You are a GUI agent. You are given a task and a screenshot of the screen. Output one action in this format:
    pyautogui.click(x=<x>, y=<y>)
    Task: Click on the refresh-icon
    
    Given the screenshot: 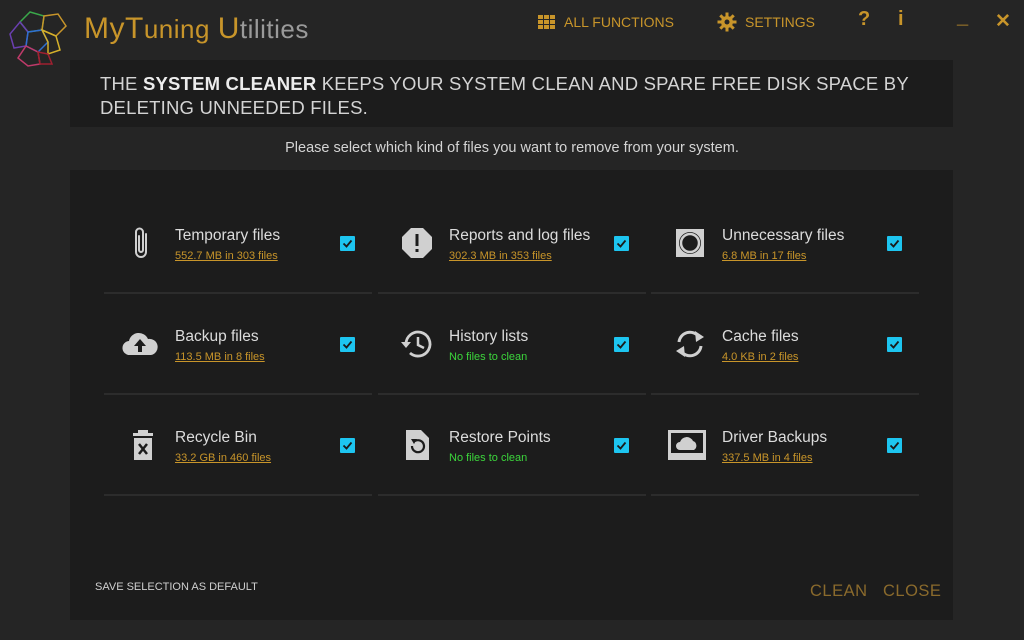 What is the action you would take?
    pyautogui.click(x=690, y=344)
    